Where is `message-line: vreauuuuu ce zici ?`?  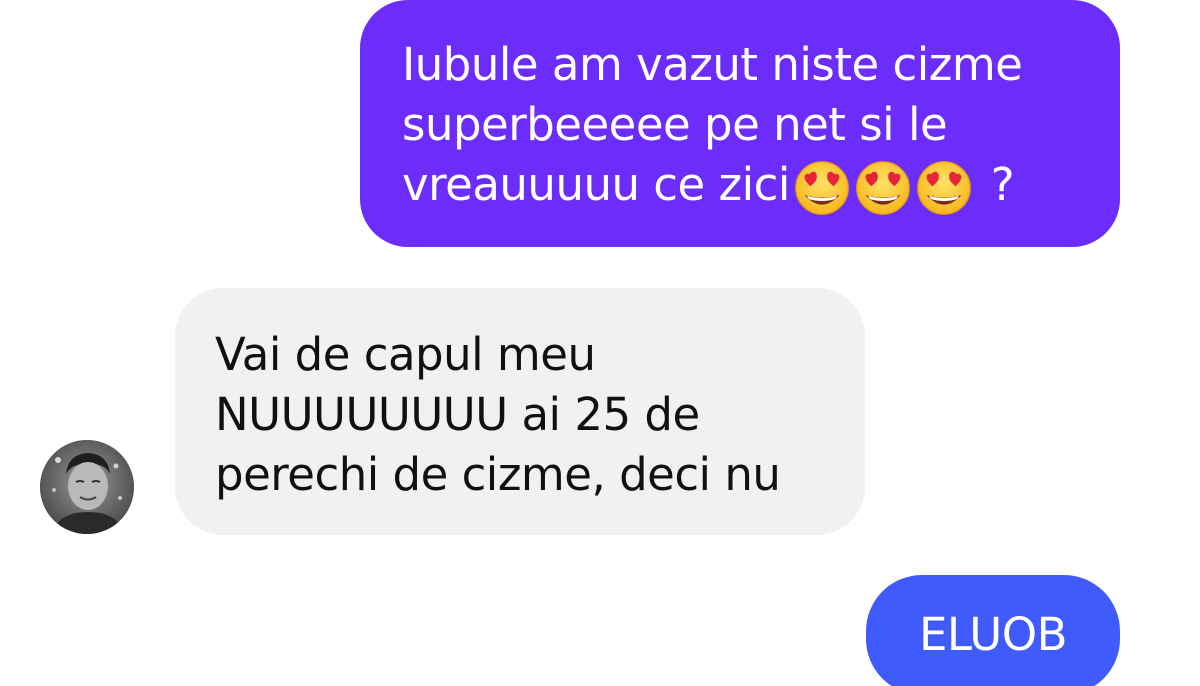 message-line: vreauuuuu ce zici ? is located at coordinates (741, 187).